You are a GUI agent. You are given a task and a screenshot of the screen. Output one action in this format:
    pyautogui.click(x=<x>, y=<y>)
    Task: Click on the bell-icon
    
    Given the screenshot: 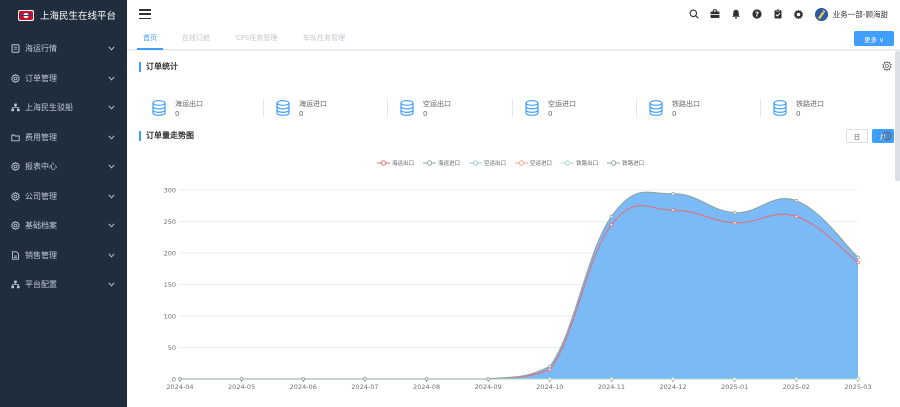 What is the action you would take?
    pyautogui.click(x=736, y=14)
    